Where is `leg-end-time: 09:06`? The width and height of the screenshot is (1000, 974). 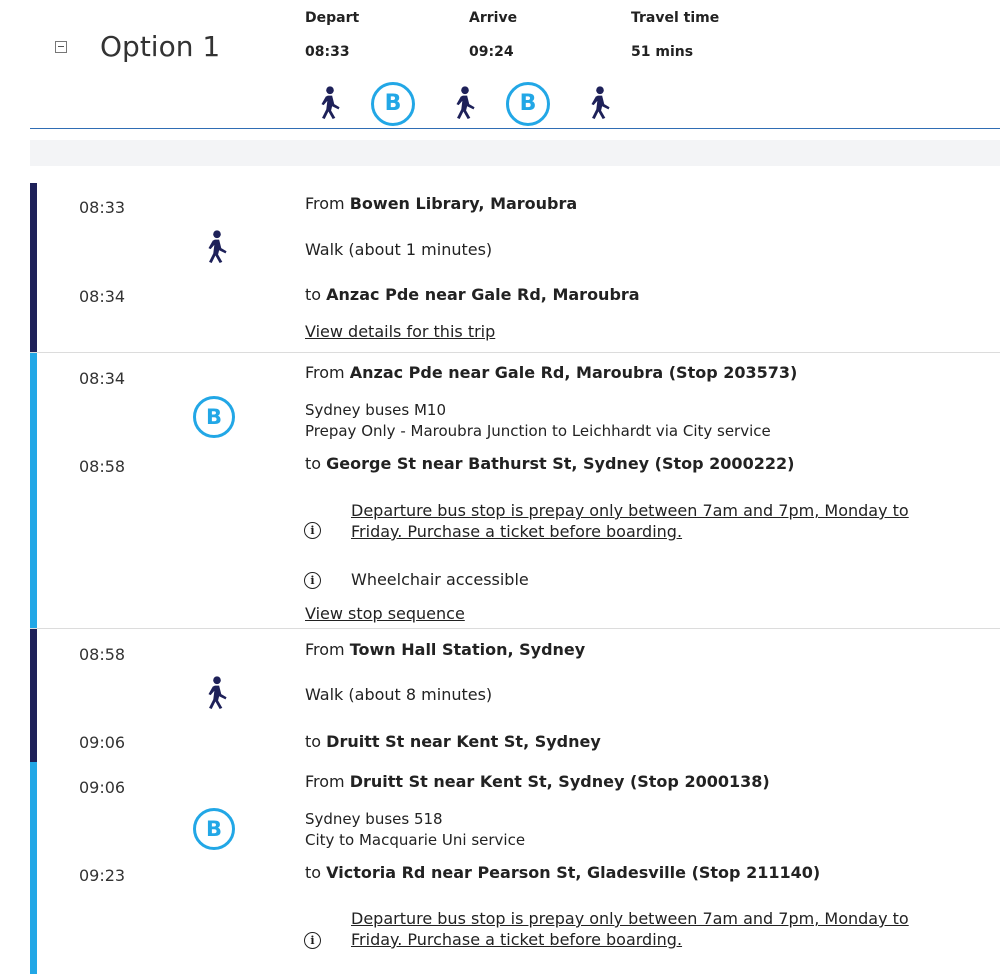
leg-end-time: 09:06 is located at coordinates (102, 742).